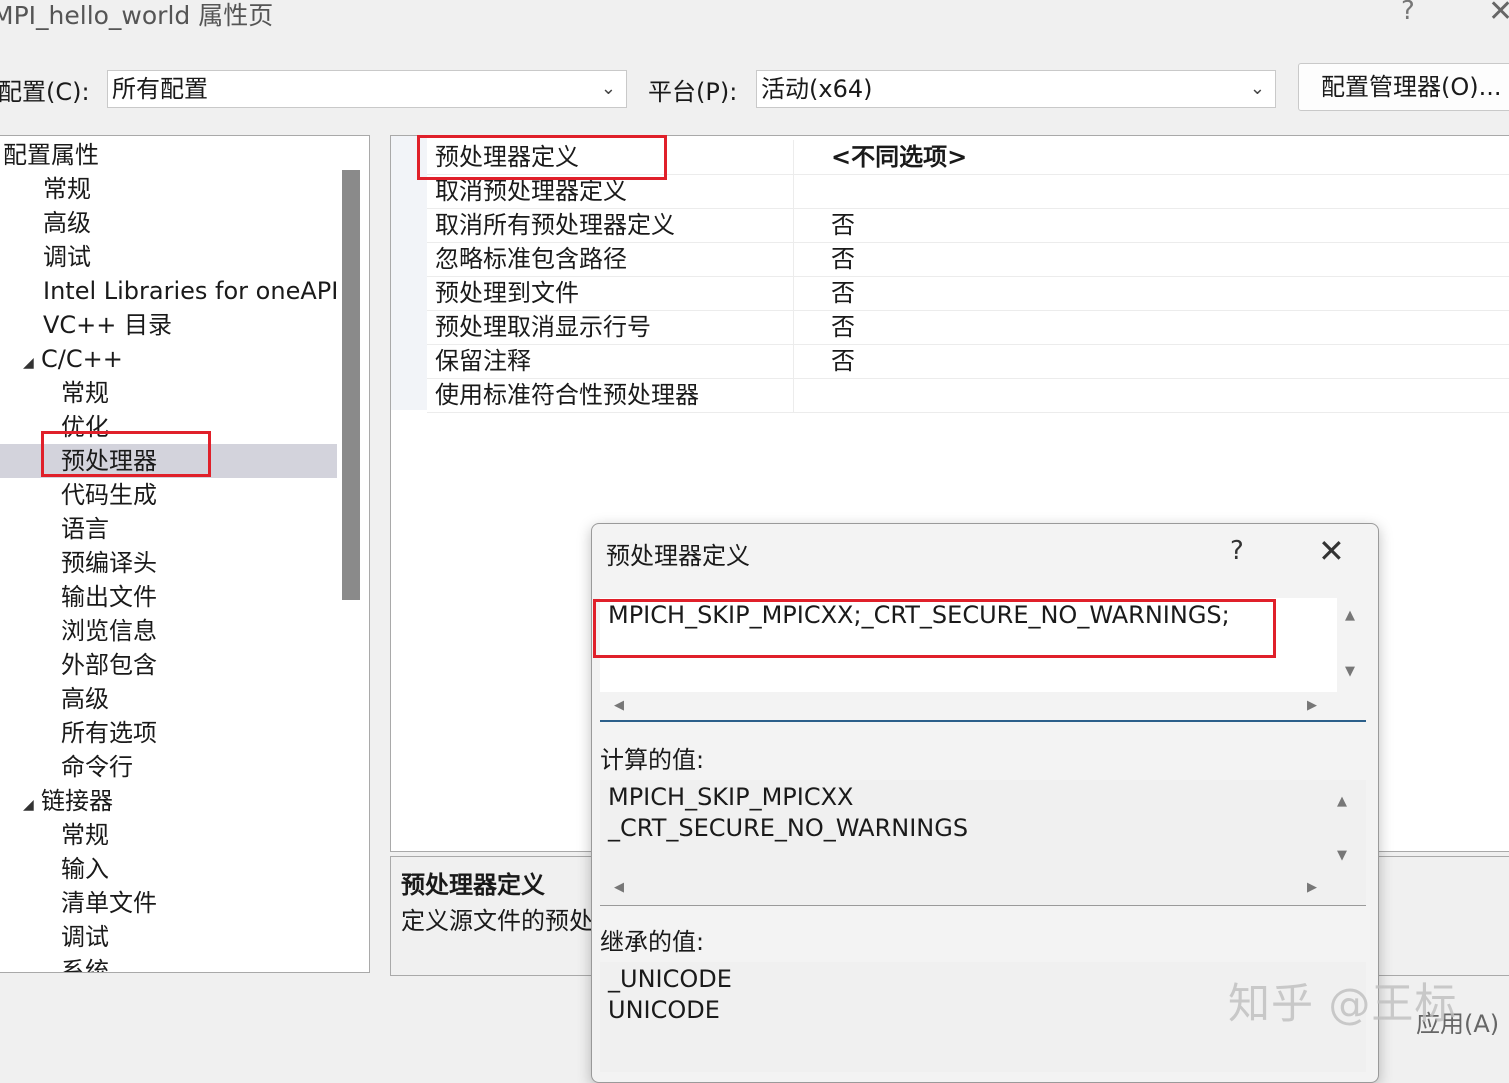  I want to click on tree-item-label: 配置属性, so click(51, 155).